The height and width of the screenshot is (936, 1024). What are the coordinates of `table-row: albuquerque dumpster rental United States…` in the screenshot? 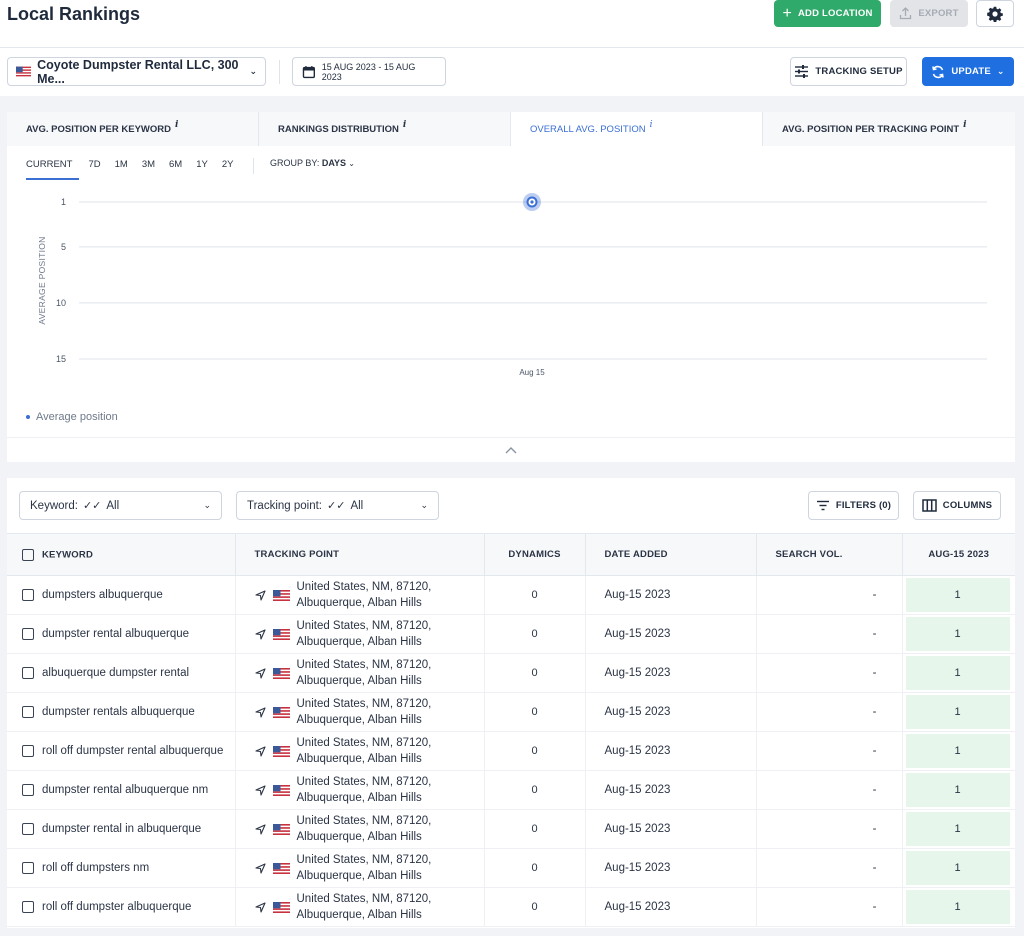 It's located at (511, 673).